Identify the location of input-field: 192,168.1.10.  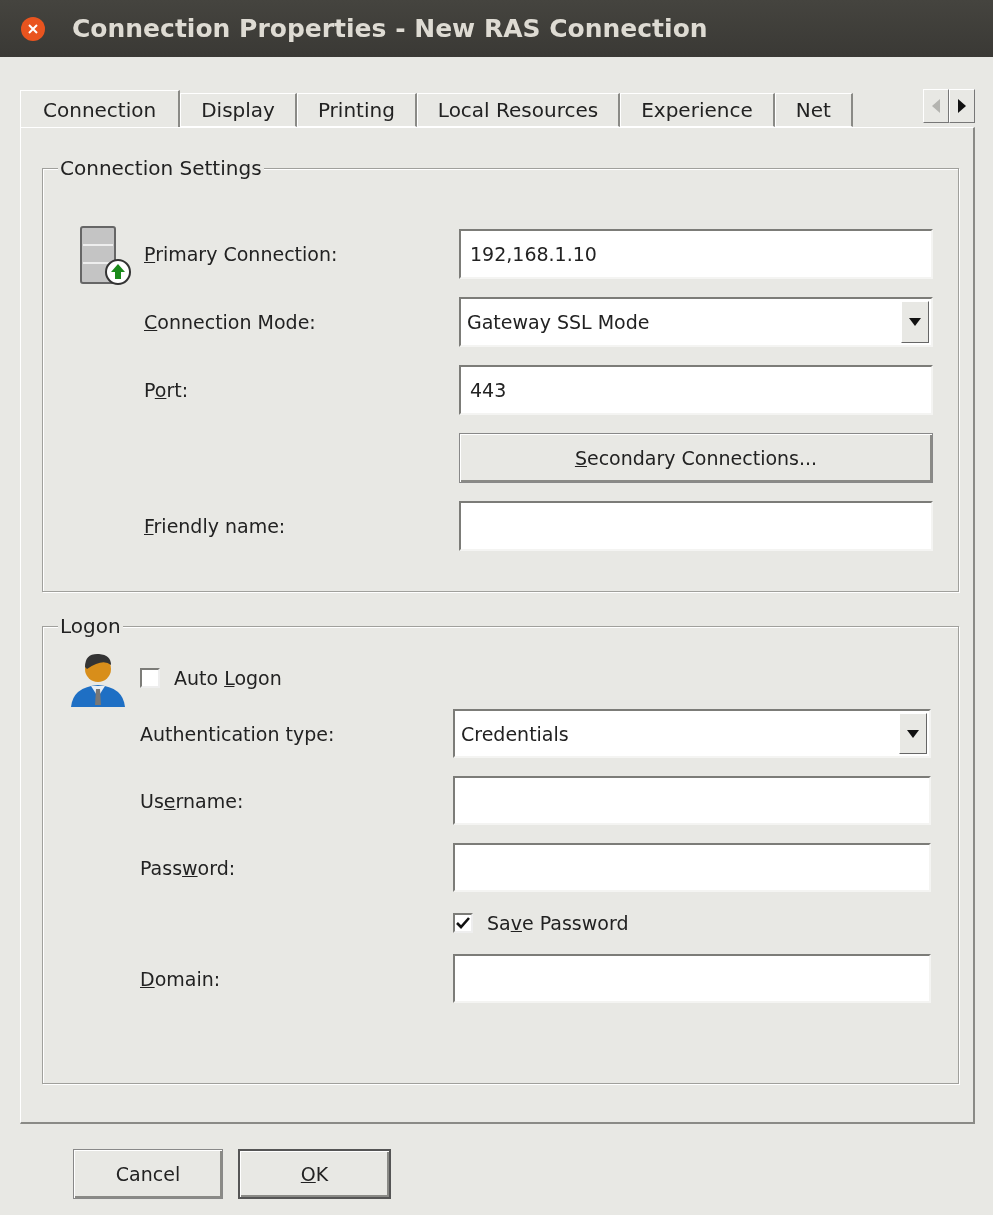
(696, 254).